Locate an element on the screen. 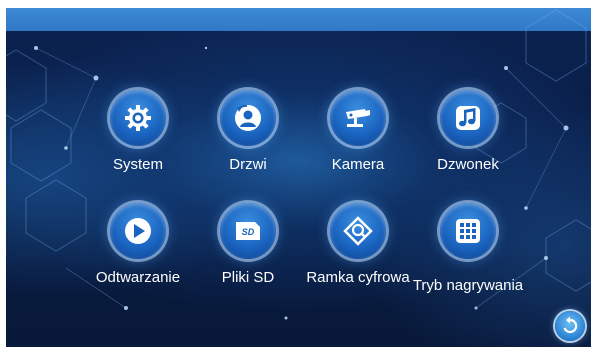 The height and width of the screenshot is (352, 597). back-arrow-icon is located at coordinates (570, 325).